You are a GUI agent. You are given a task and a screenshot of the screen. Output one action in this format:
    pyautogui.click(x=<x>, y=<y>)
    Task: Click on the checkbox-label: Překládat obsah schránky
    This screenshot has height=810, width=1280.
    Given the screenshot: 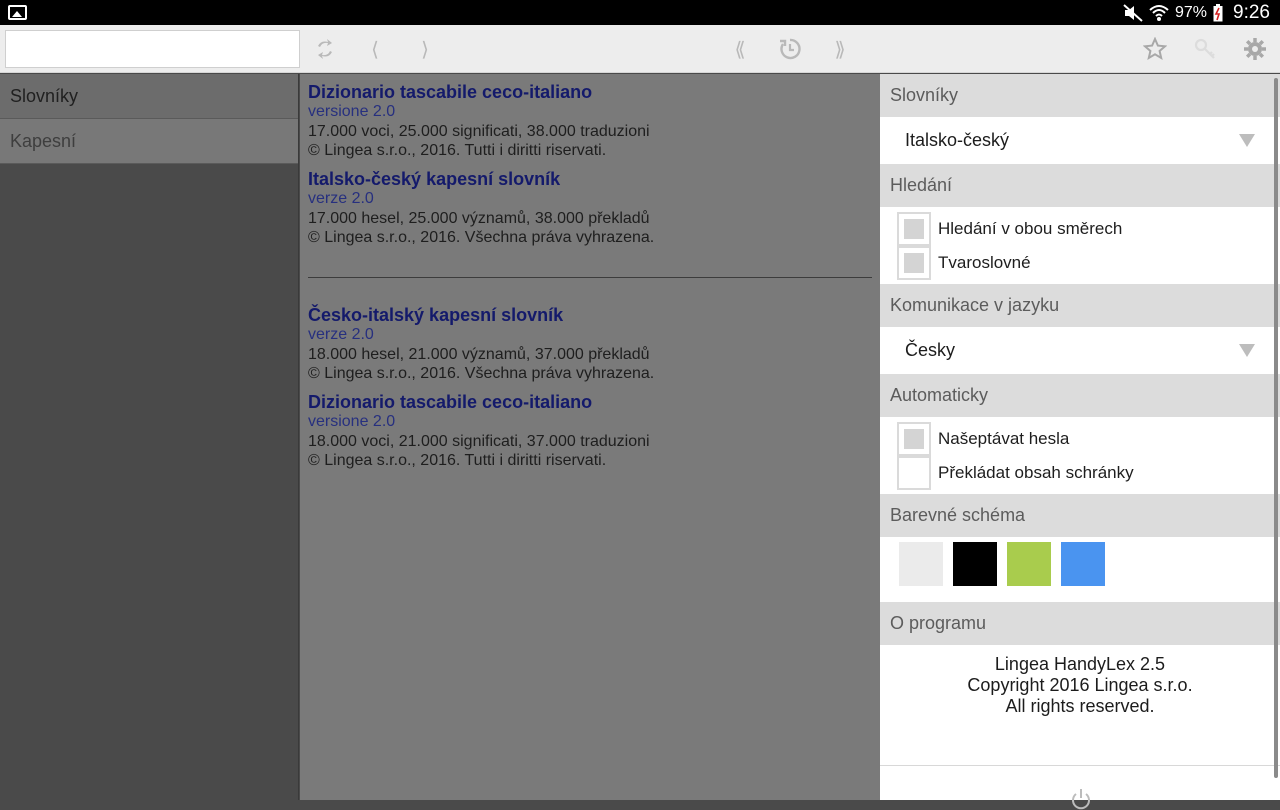 What is the action you would take?
    pyautogui.click(x=1036, y=472)
    